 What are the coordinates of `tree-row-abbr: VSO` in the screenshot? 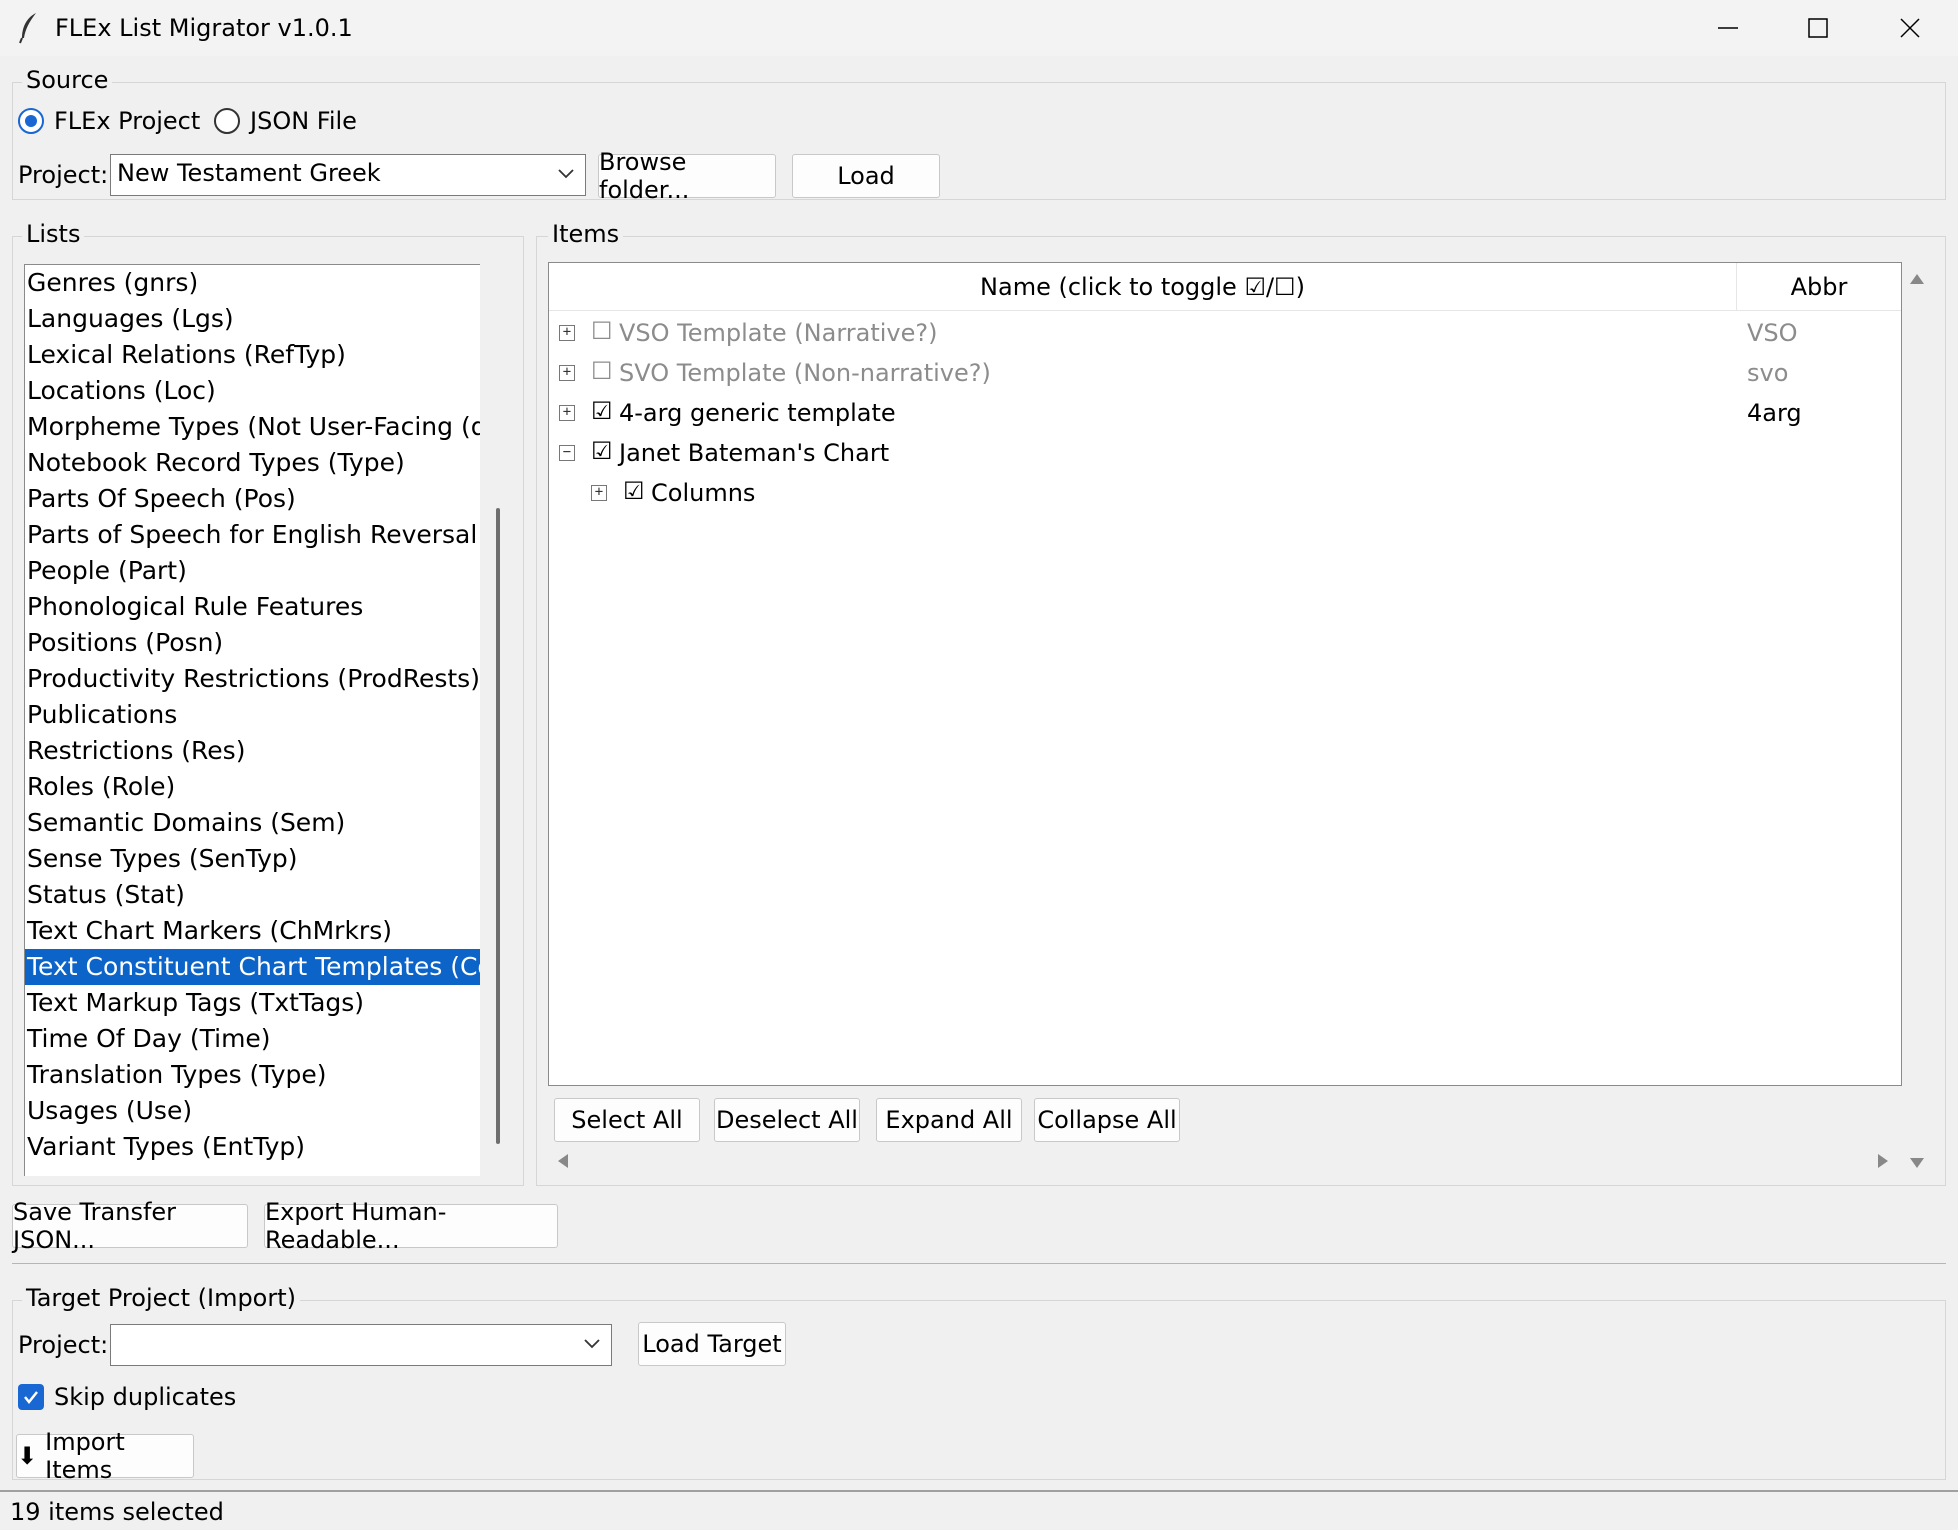 It's located at (1772, 333).